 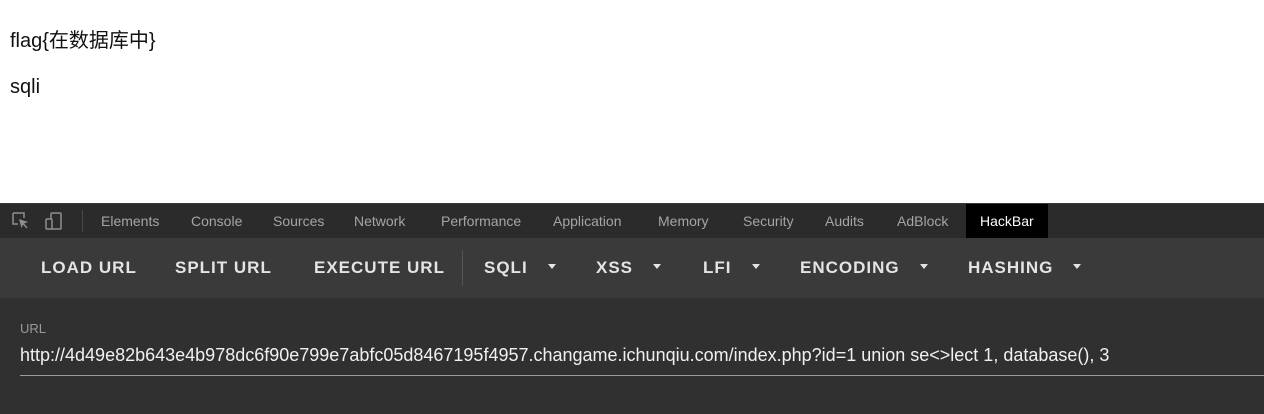 I want to click on tab-memory: Memory, so click(x=683, y=221).